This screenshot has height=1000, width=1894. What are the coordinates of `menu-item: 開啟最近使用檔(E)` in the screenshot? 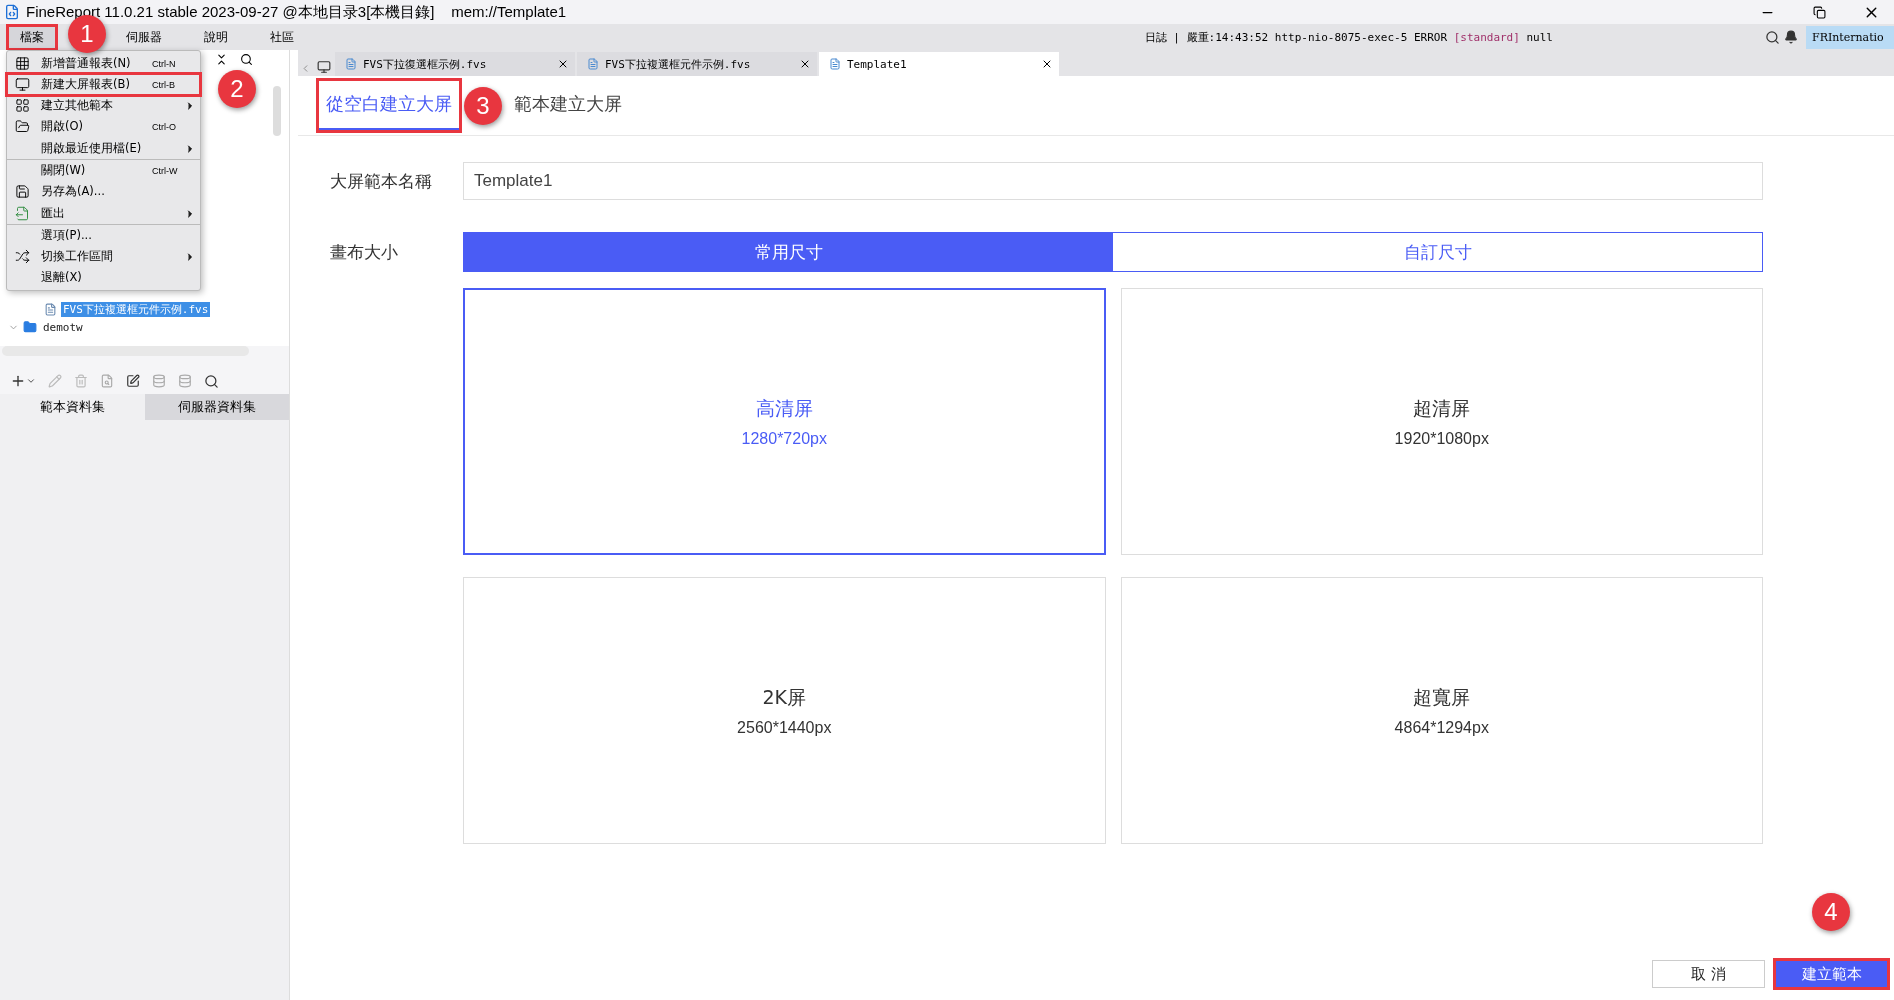 It's located at (103, 148).